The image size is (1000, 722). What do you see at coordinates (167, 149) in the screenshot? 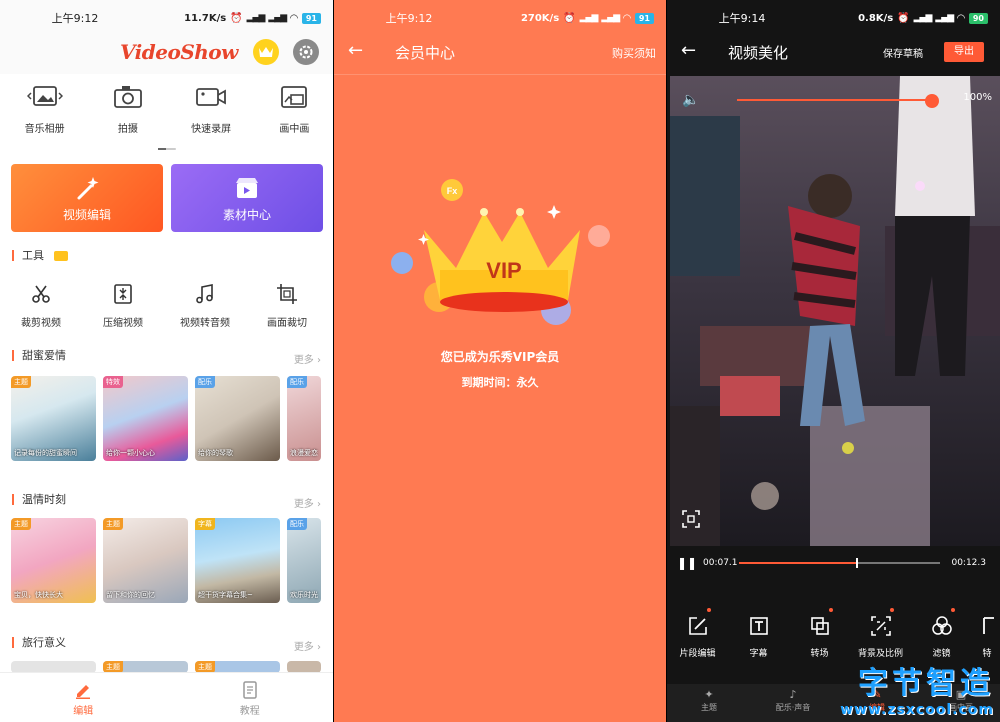
I see `page-indicator` at bounding box center [167, 149].